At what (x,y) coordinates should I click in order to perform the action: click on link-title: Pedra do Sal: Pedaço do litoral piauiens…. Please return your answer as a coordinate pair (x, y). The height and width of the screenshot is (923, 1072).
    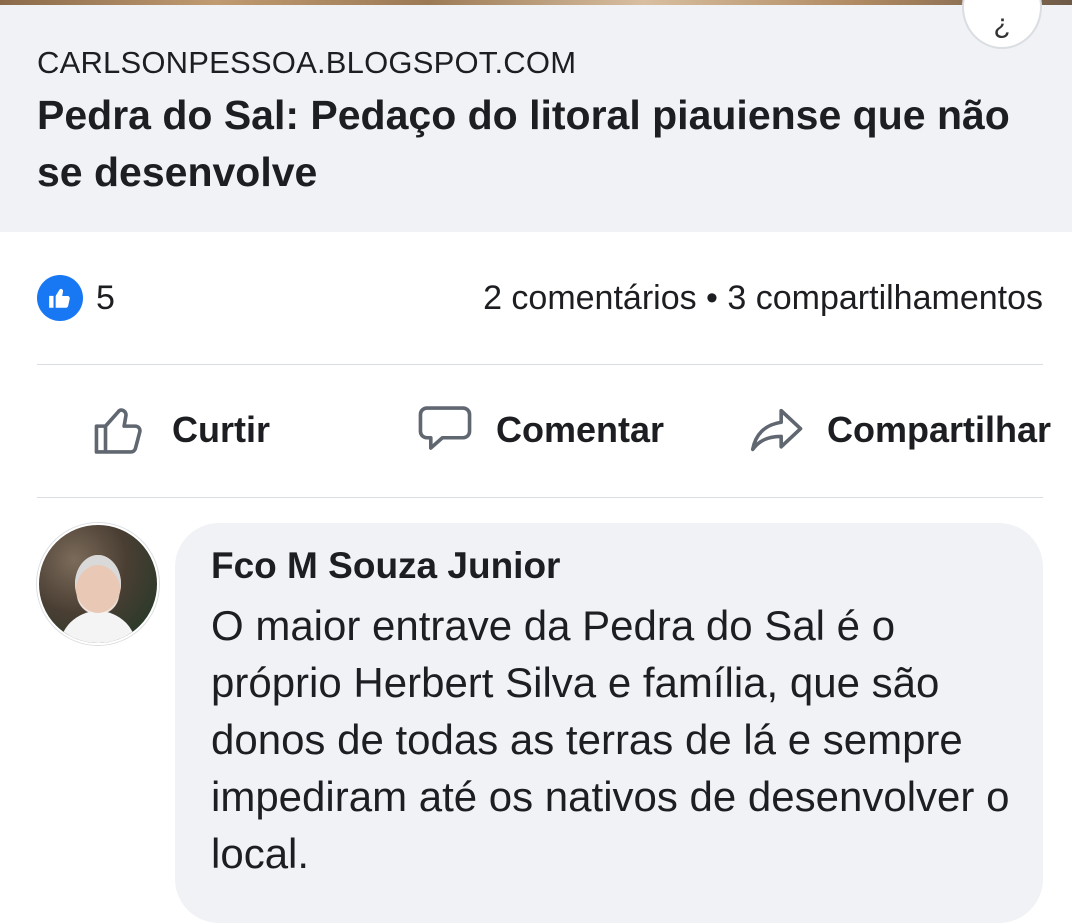
    Looking at the image, I should click on (537, 144).